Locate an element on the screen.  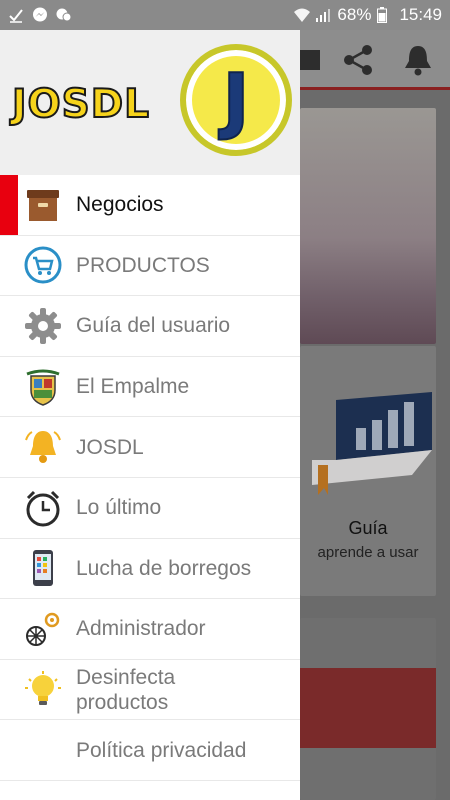
menu-item-label: Guía del usuario is located at coordinates (153, 326).